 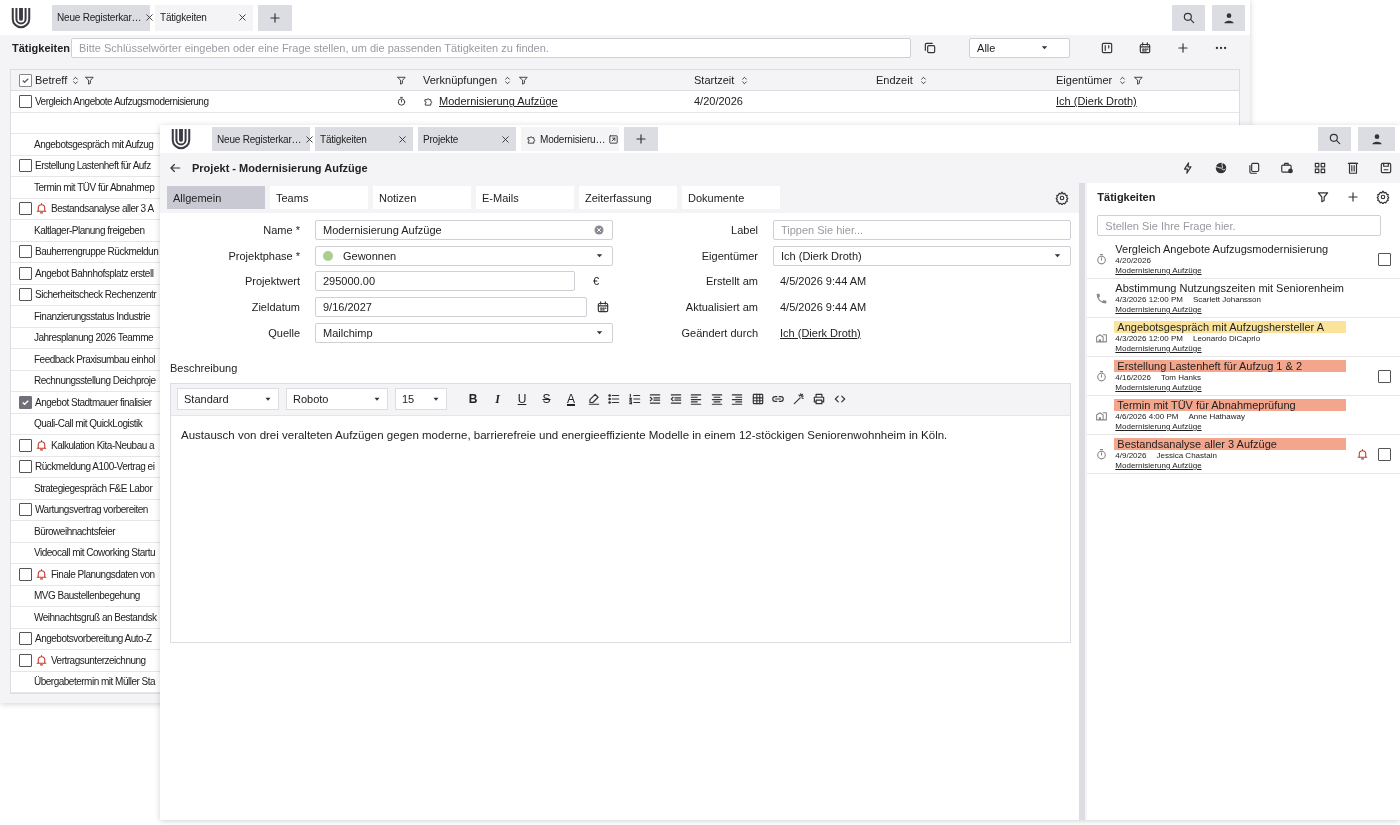 What do you see at coordinates (894, 80) in the screenshot?
I see `column-header: Endzeit` at bounding box center [894, 80].